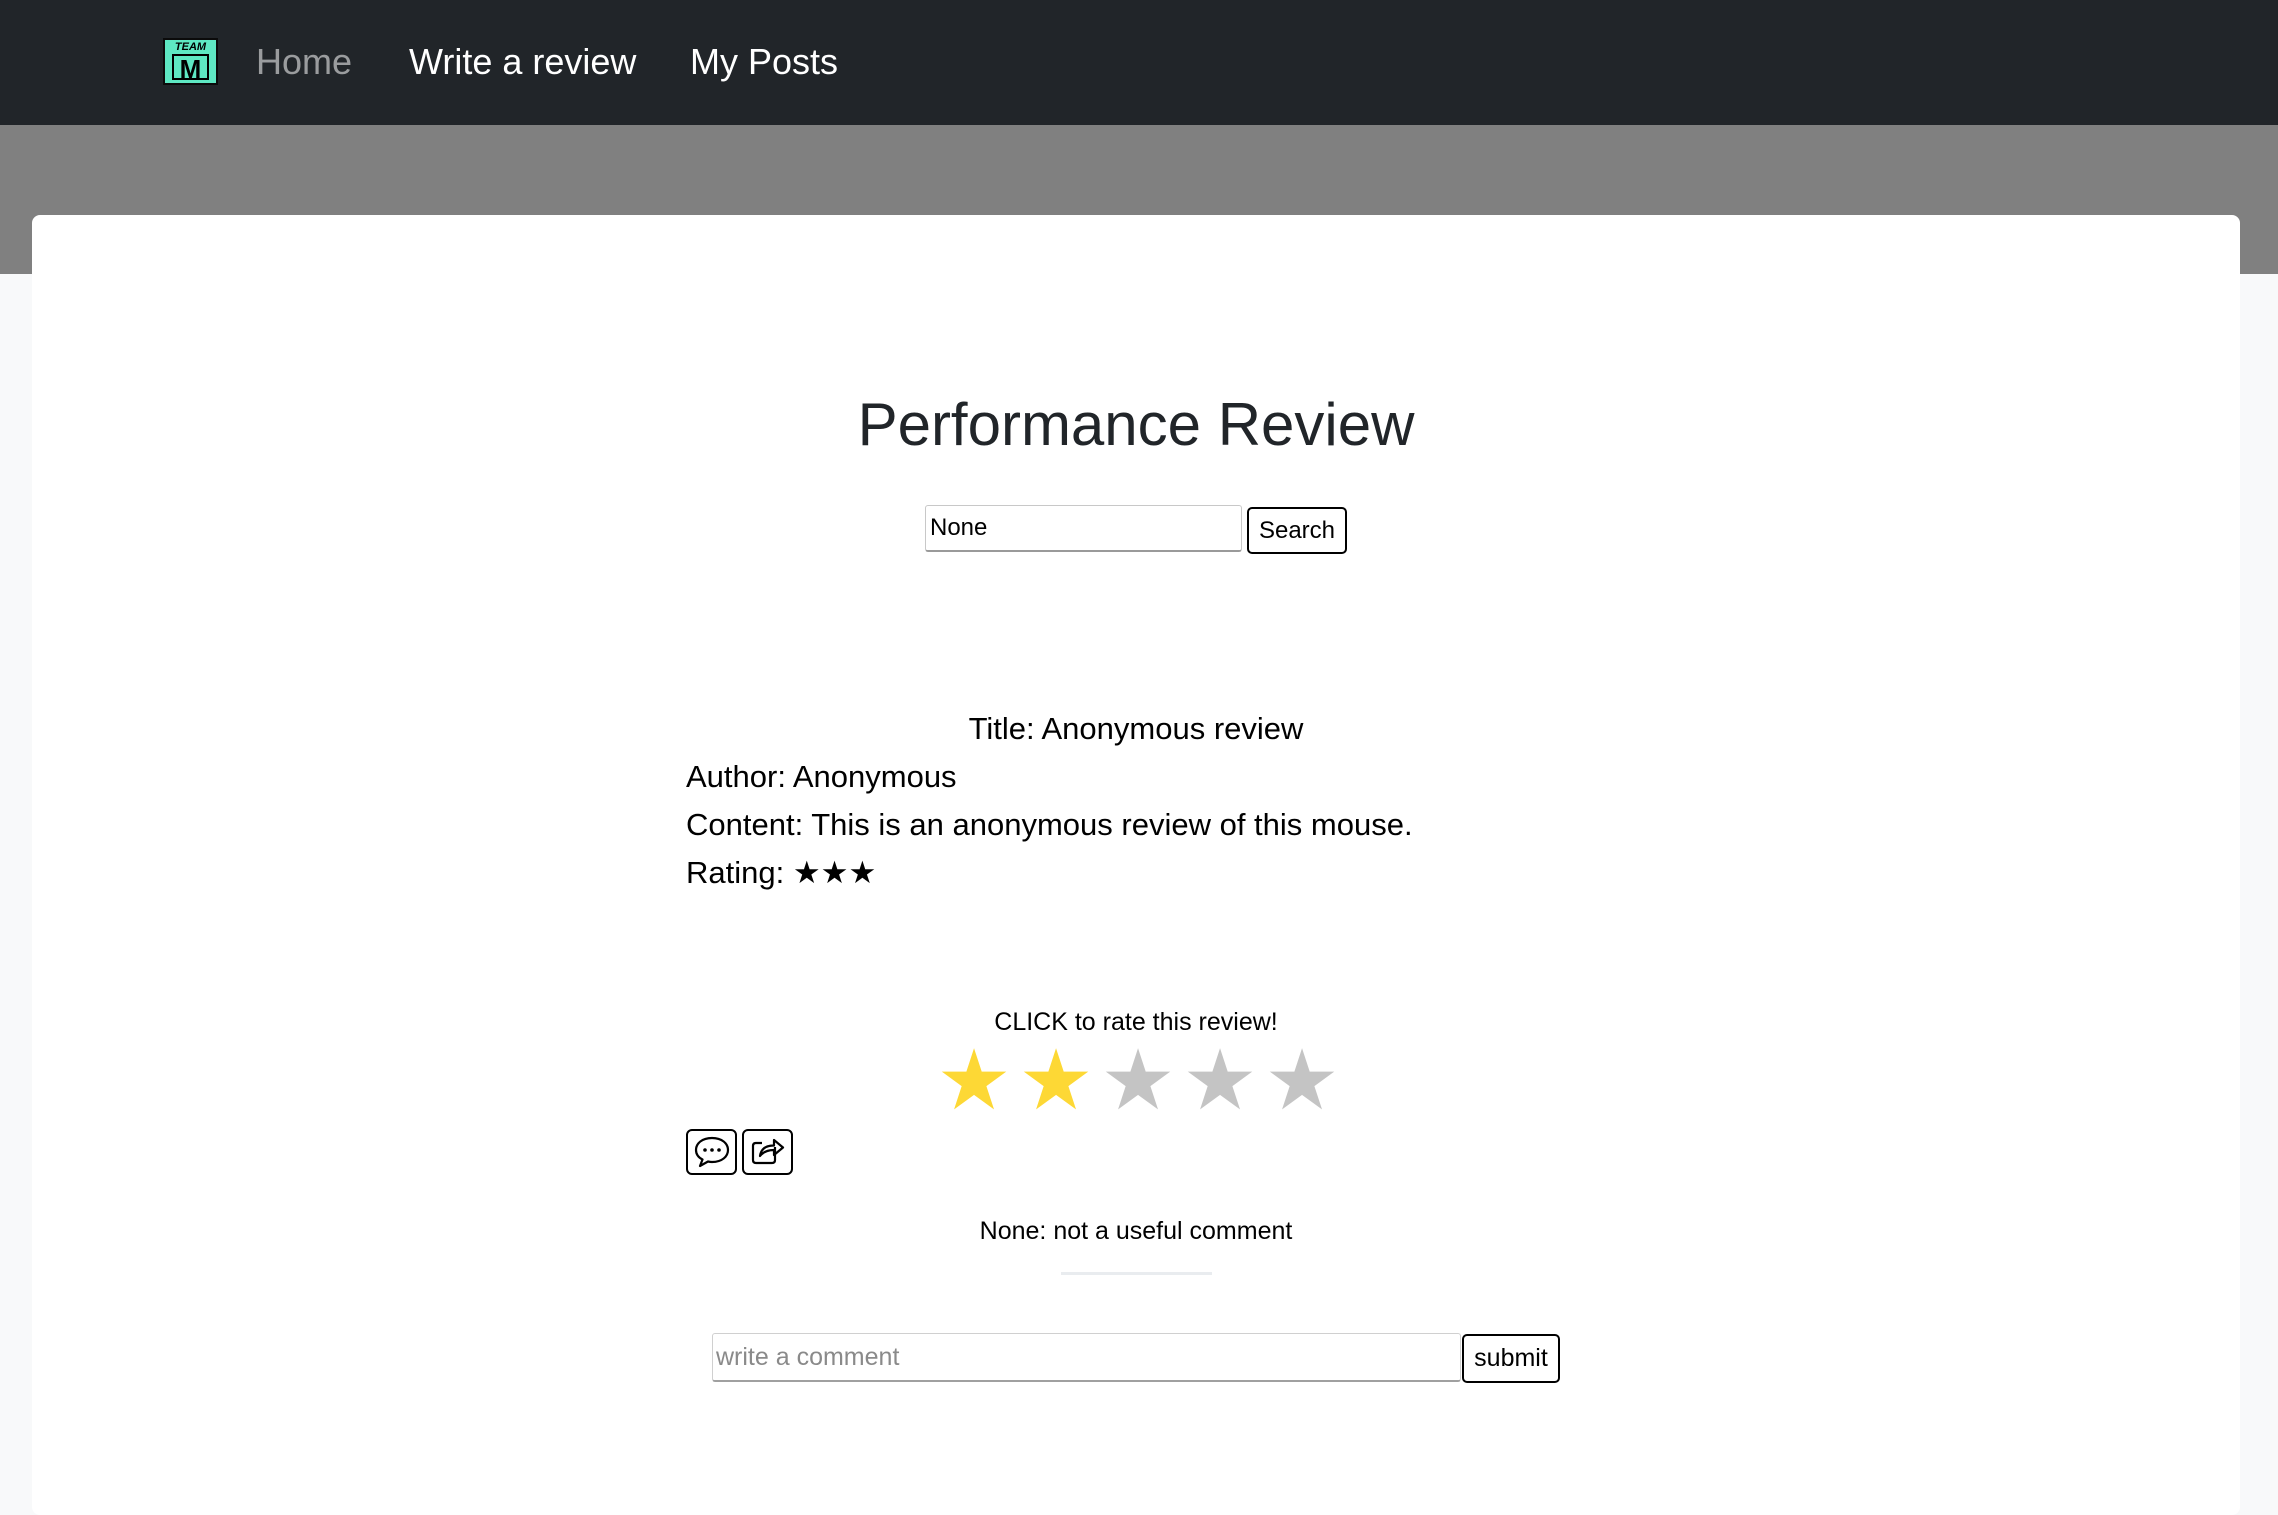 This screenshot has height=1515, width=2278. What do you see at coordinates (974, 1080) in the screenshot?
I see `rate-star-1: ★` at bounding box center [974, 1080].